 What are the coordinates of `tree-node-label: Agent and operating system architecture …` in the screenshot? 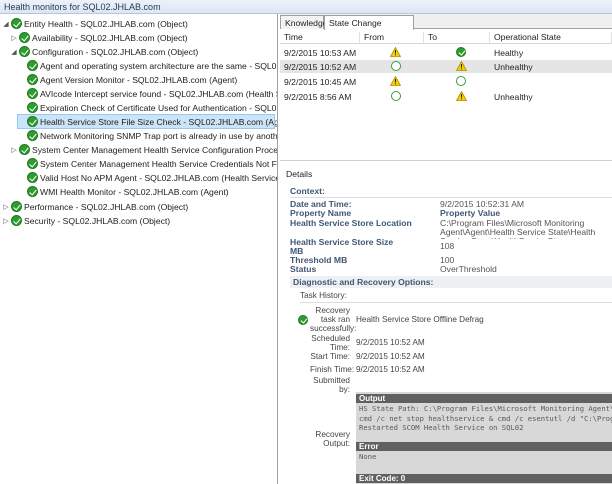 It's located at (158, 65).